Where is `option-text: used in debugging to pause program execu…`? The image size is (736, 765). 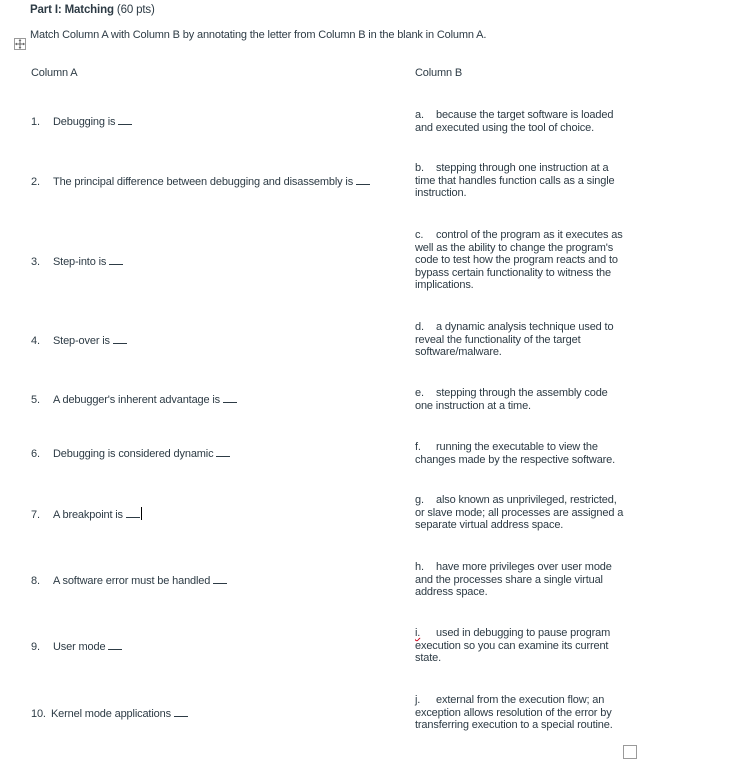 option-text: used in debugging to pause program execu… is located at coordinates (513, 646).